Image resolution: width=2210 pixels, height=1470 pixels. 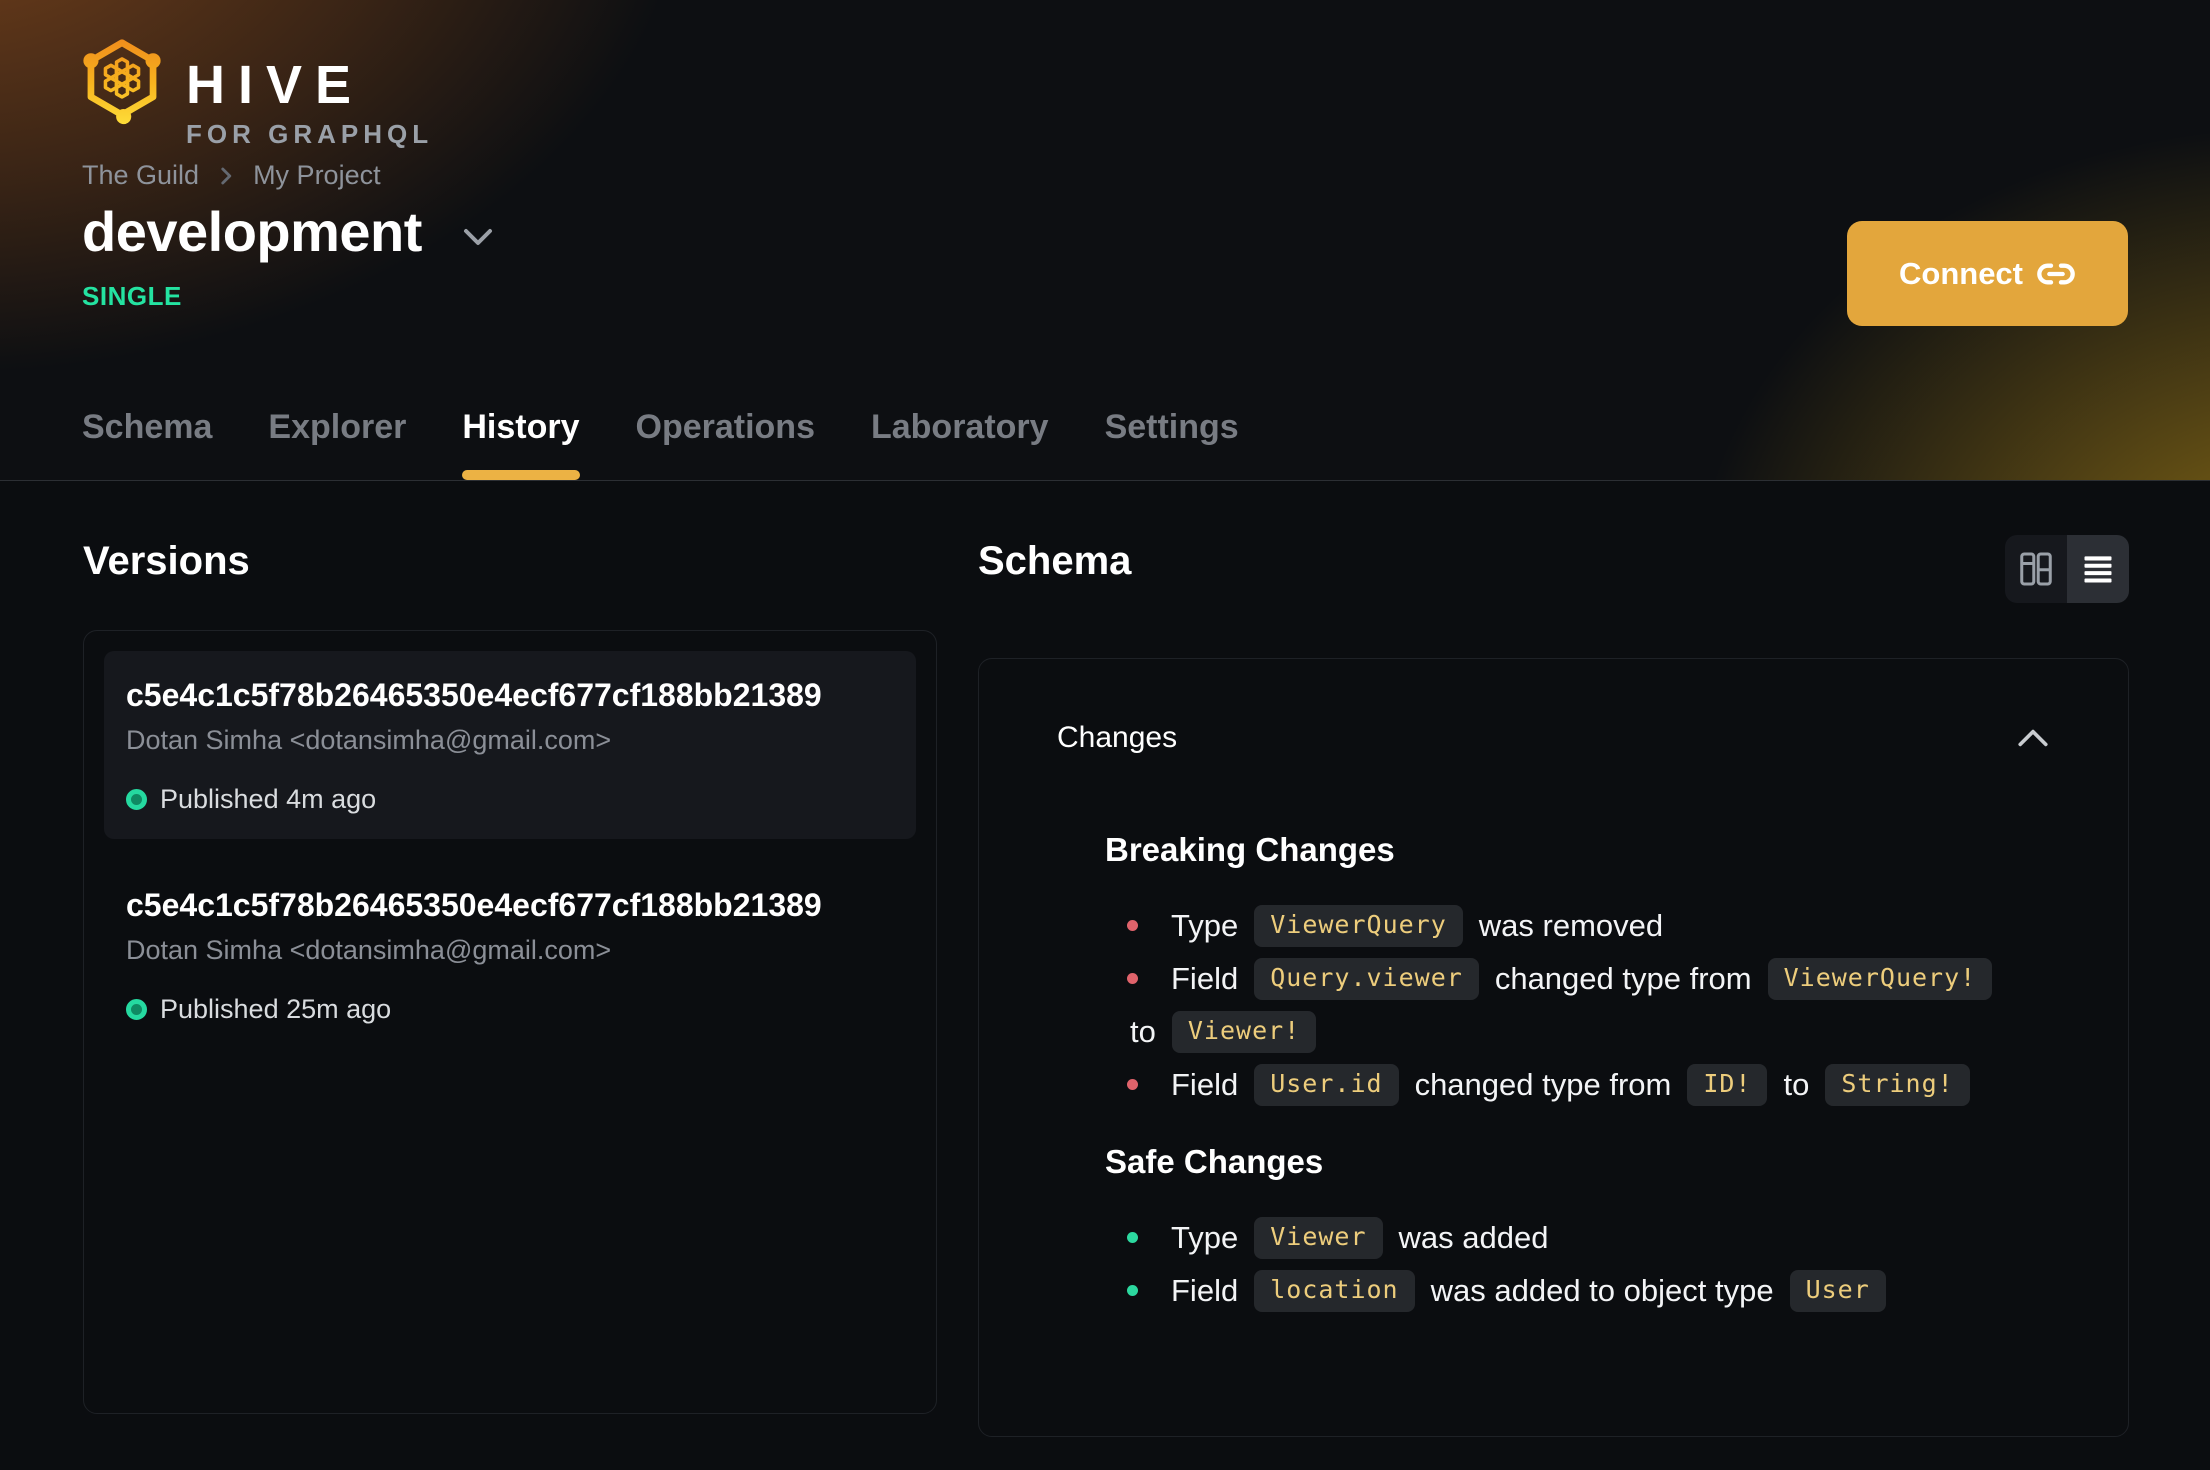 I want to click on tab-explorer: Explorer, so click(x=337, y=444).